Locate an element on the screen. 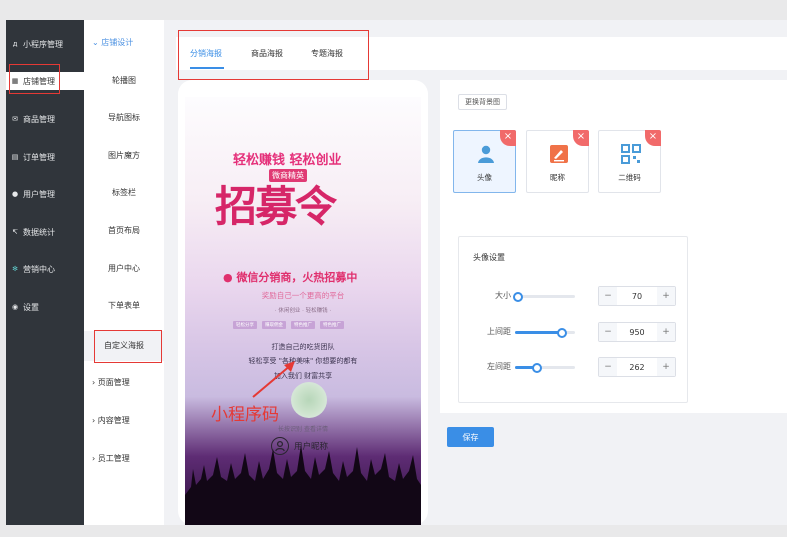 The width and height of the screenshot is (787, 537). submenu-item-home-layout: 首页布局 is located at coordinates (124, 230).